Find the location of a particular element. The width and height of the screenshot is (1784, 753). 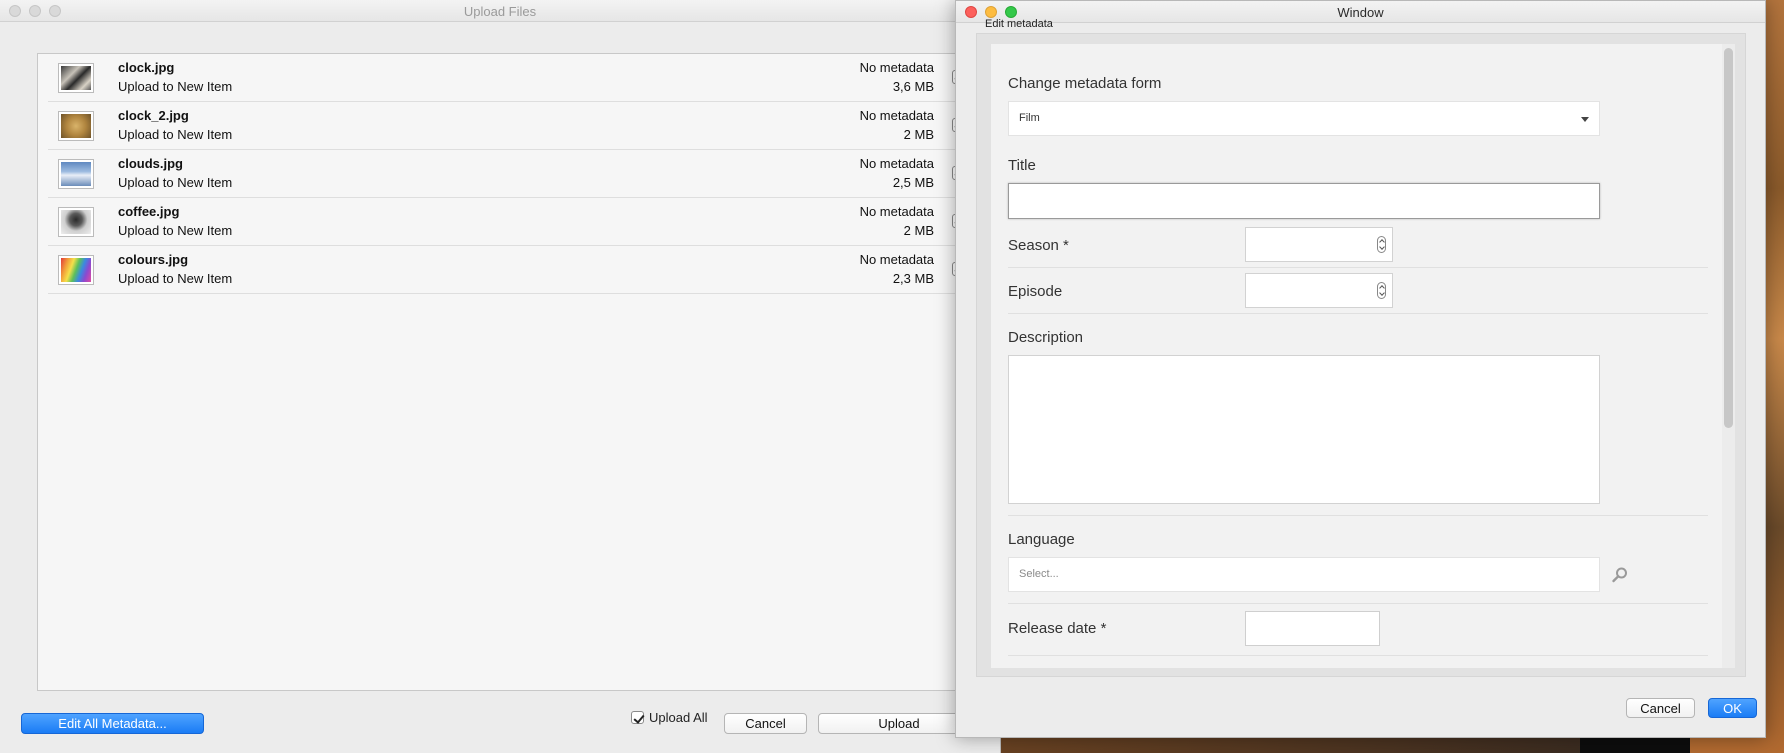

edit-metadata-header: Edit metadata is located at coordinates (1019, 24).